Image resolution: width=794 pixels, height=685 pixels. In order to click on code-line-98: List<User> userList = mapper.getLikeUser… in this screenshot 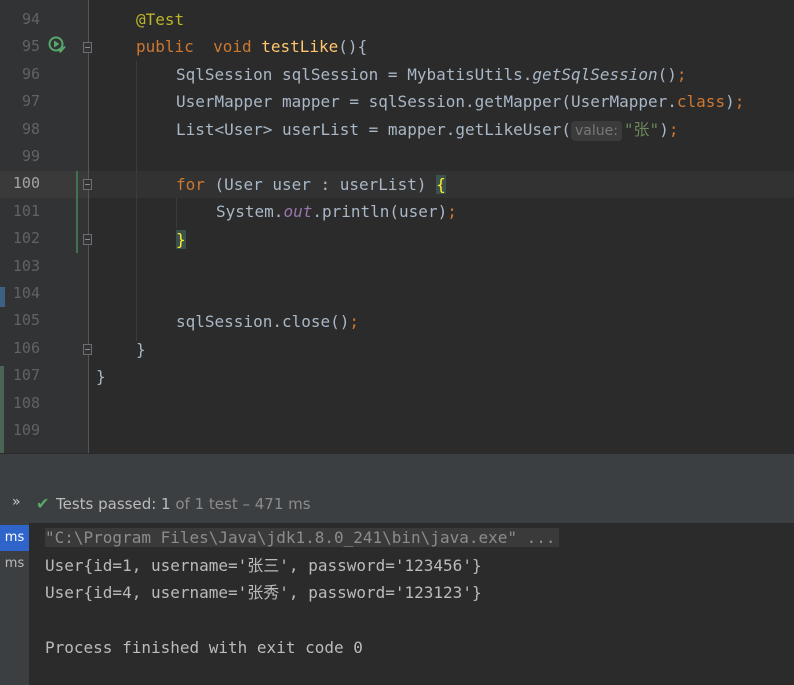, I will do `click(427, 129)`.